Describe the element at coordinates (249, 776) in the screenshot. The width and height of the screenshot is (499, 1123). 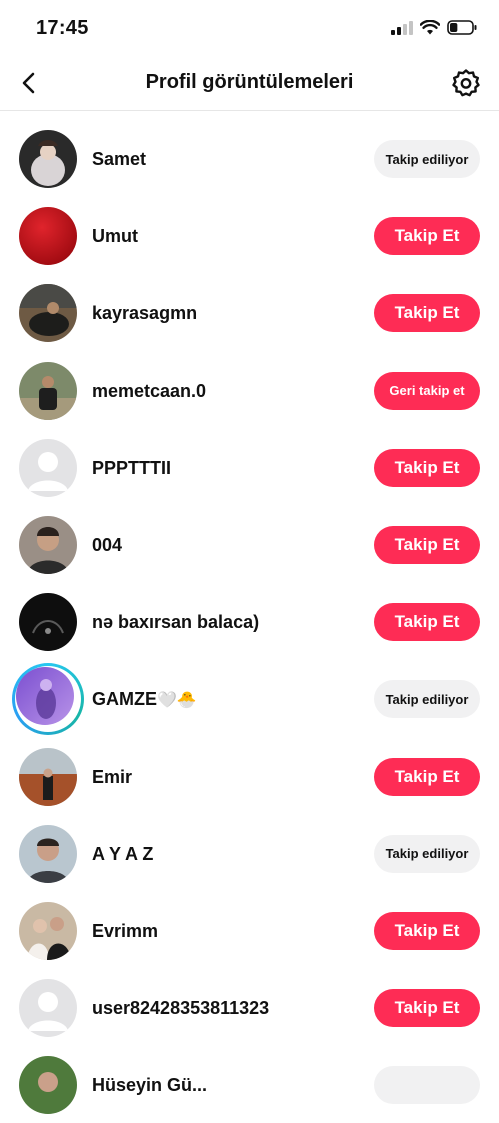
I see `list-item: Emir Takip Et` at that location.